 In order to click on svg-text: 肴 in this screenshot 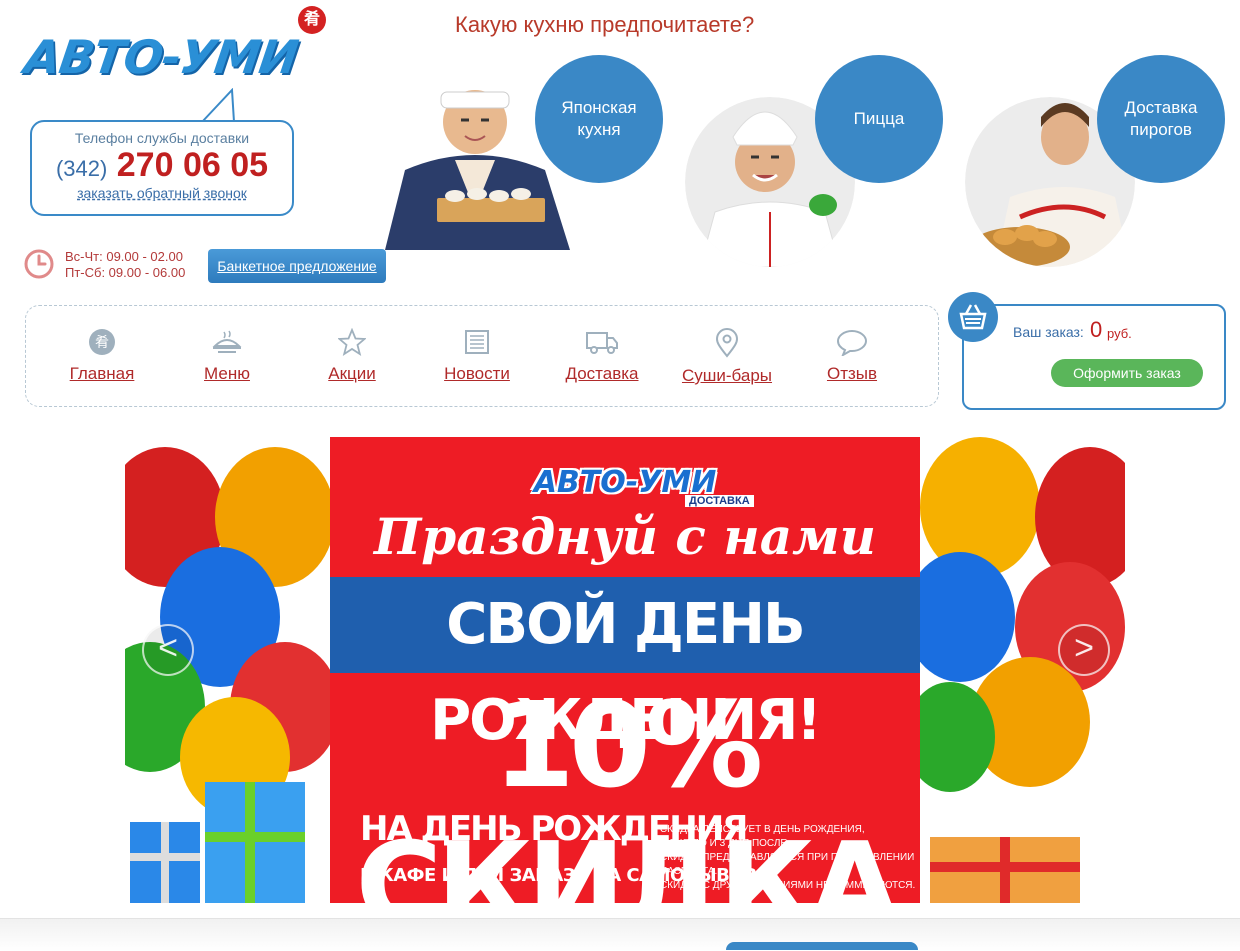, I will do `click(102, 343)`.